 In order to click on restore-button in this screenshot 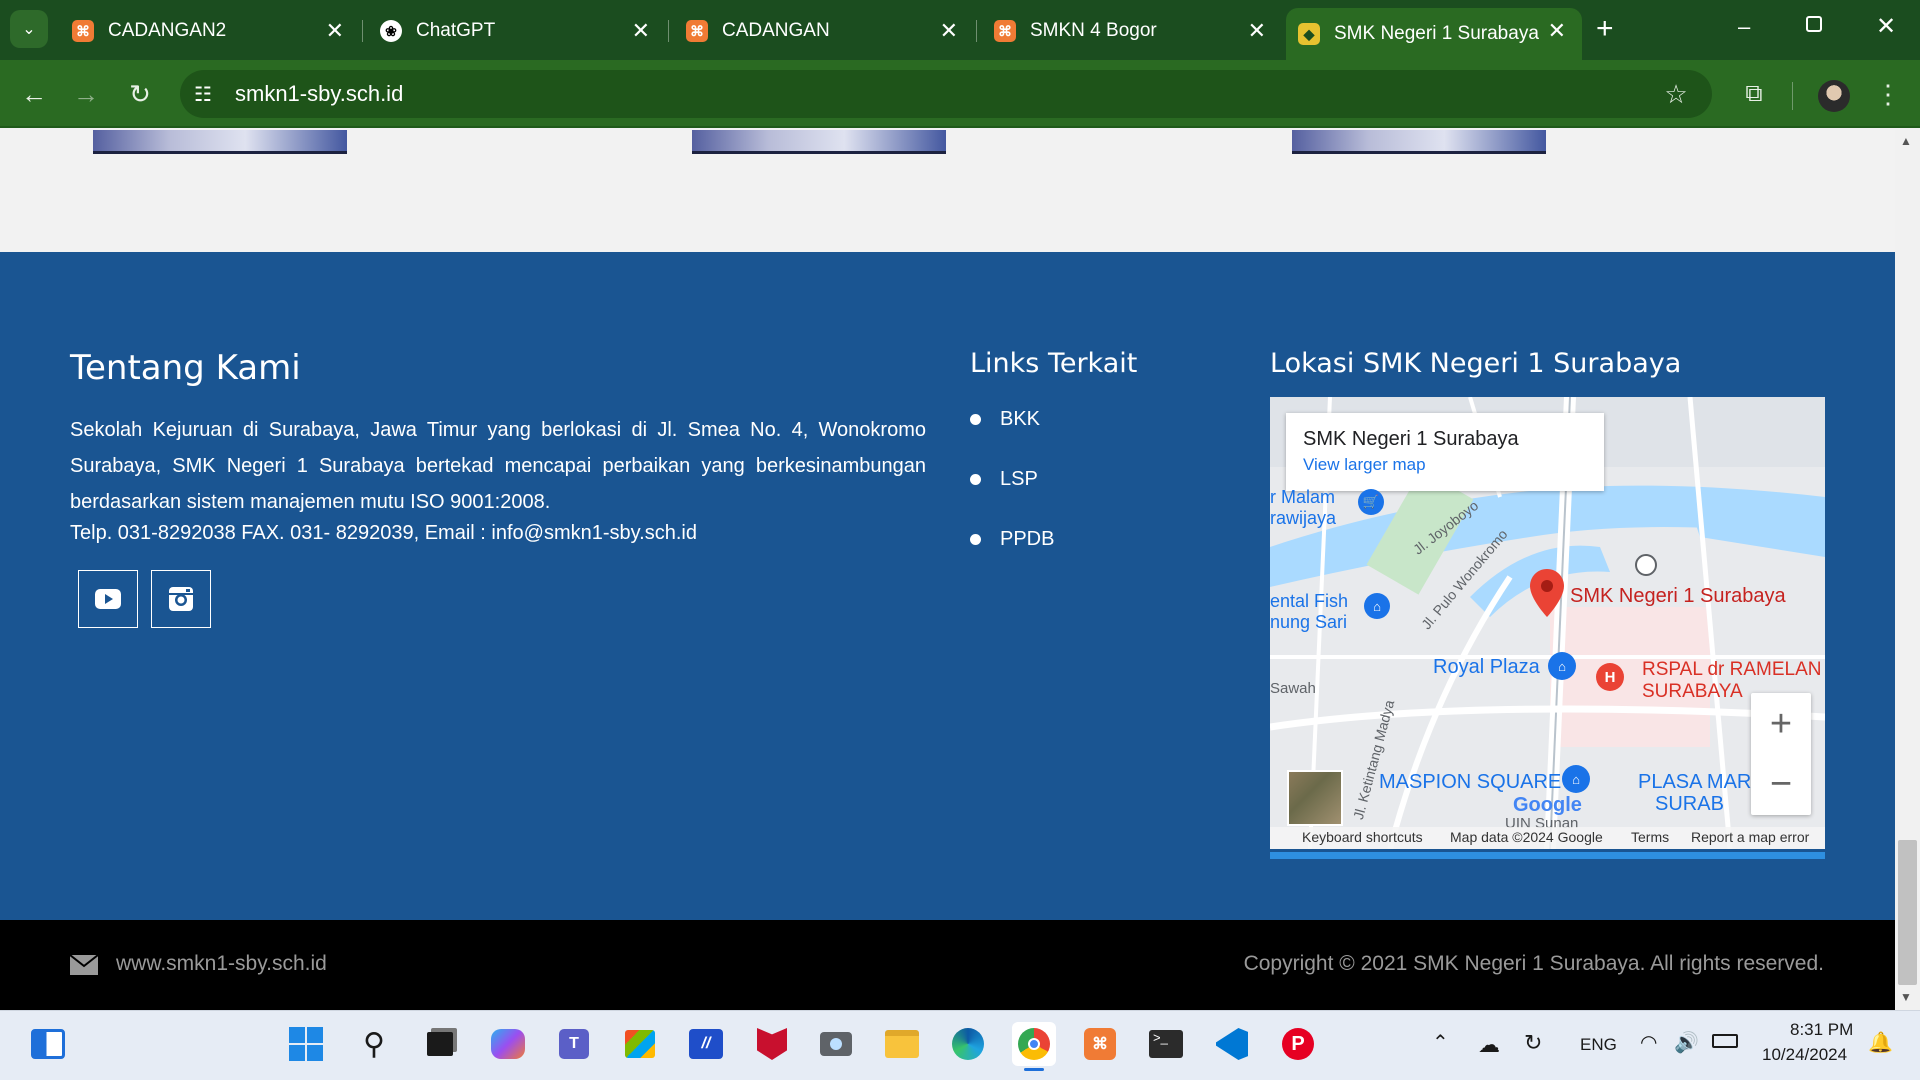, I will do `click(1814, 24)`.